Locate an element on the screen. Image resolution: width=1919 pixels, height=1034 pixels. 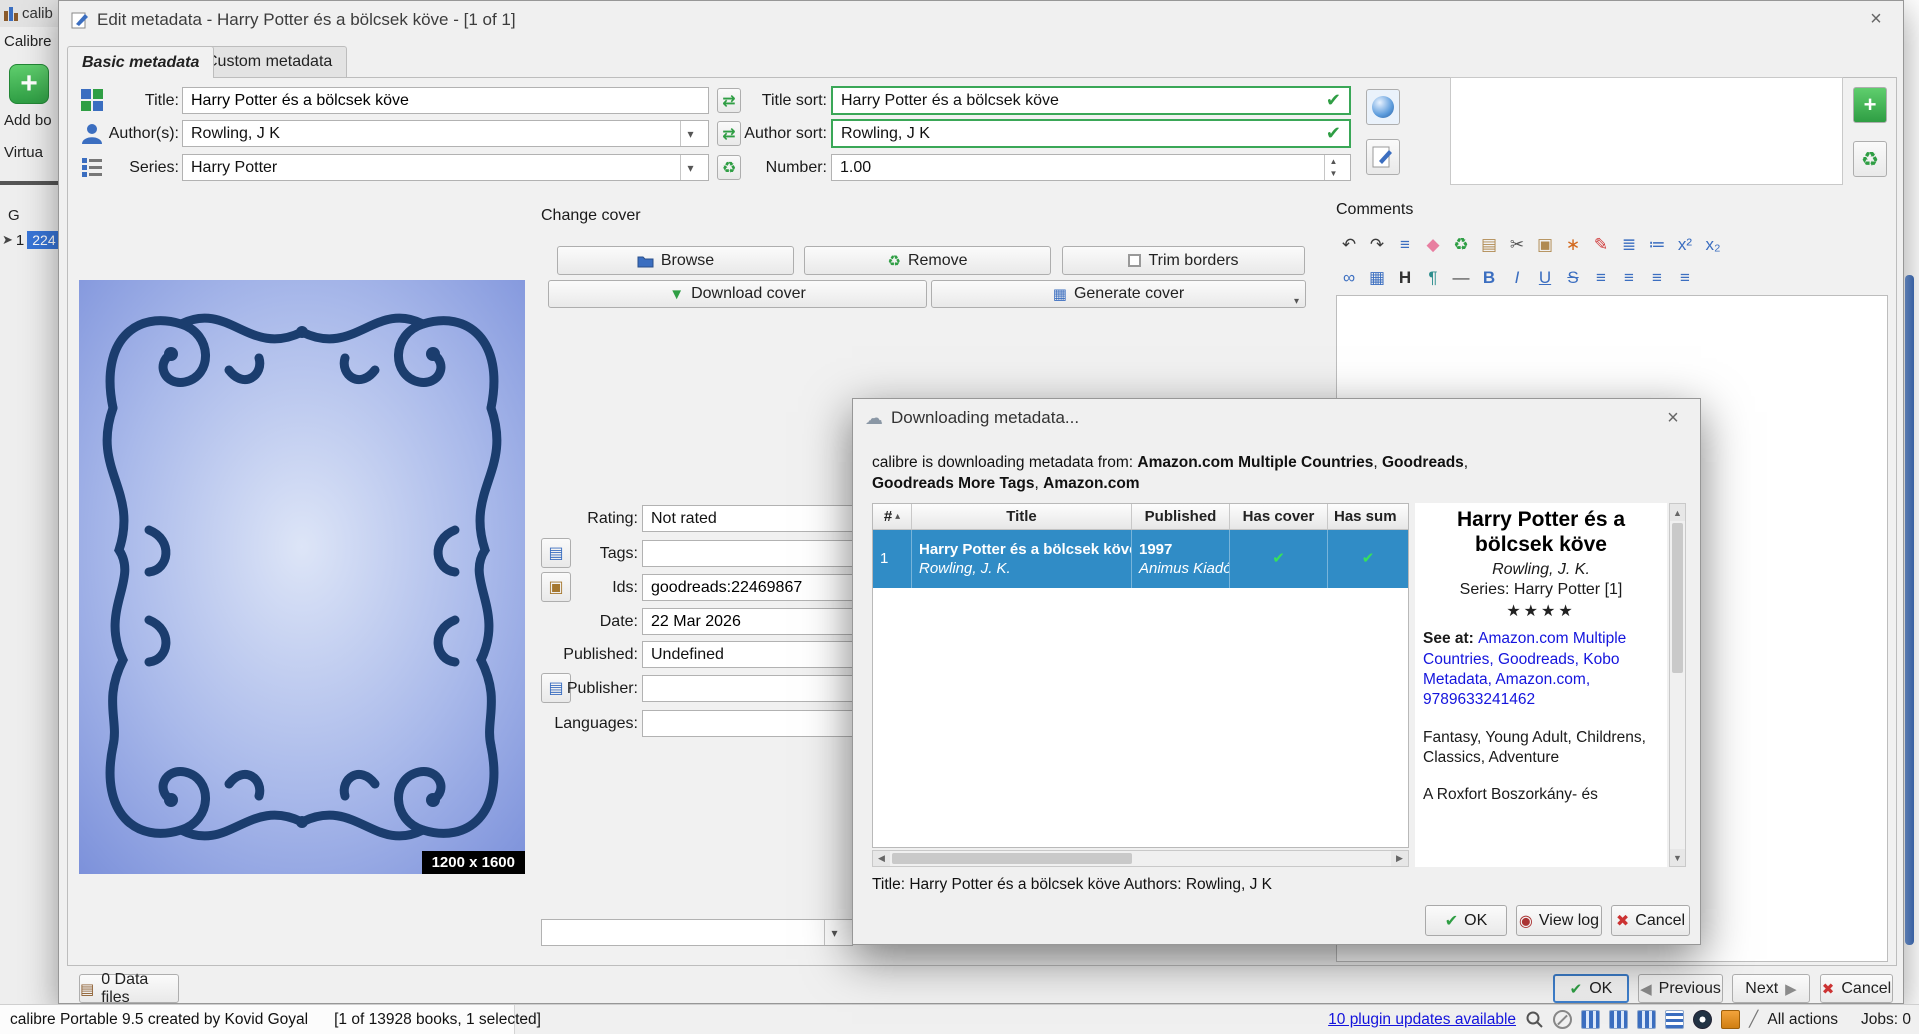
align-right-icon: ≡ is located at coordinates (1657, 278).